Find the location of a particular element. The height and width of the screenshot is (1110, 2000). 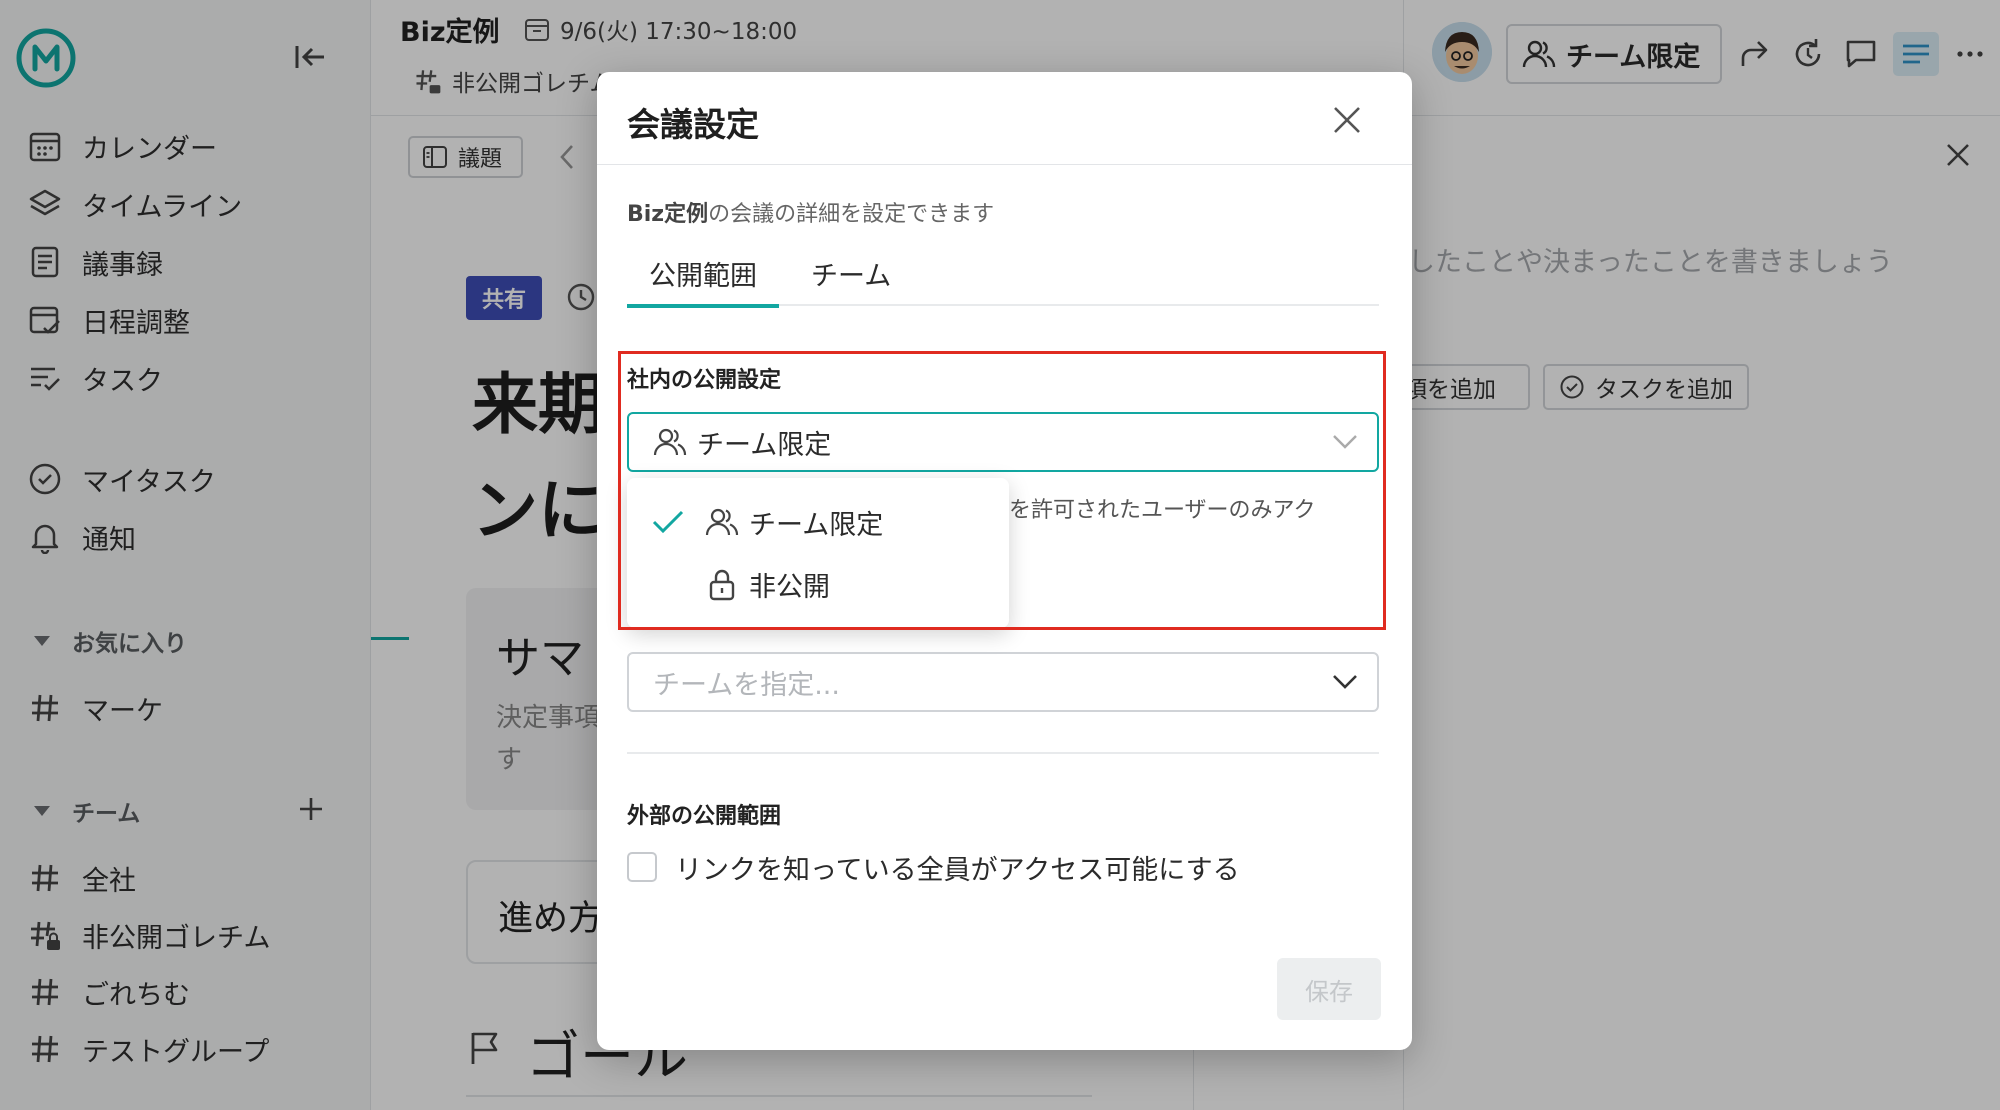

meeting-name: Biz定例 is located at coordinates (668, 214).